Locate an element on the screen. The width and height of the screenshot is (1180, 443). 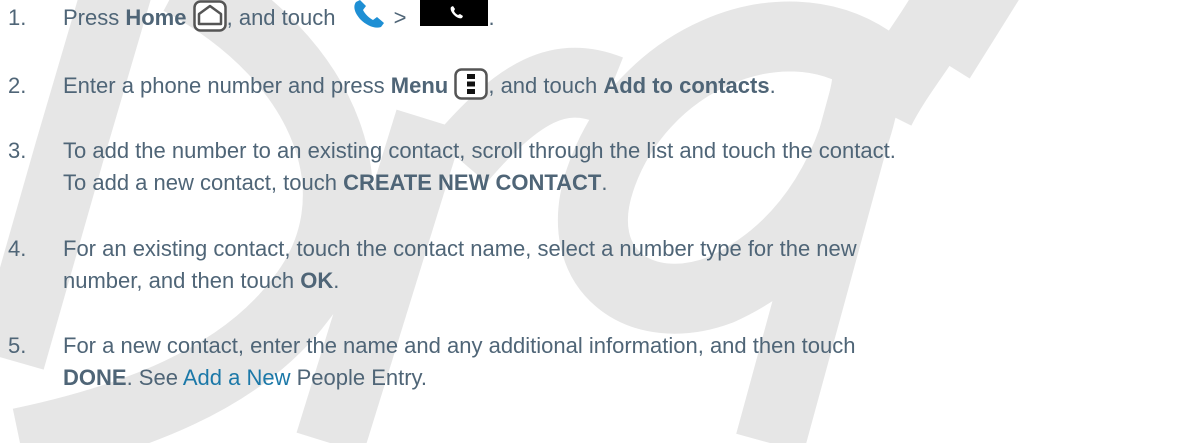
done-label: DONE is located at coordinates (95, 377).